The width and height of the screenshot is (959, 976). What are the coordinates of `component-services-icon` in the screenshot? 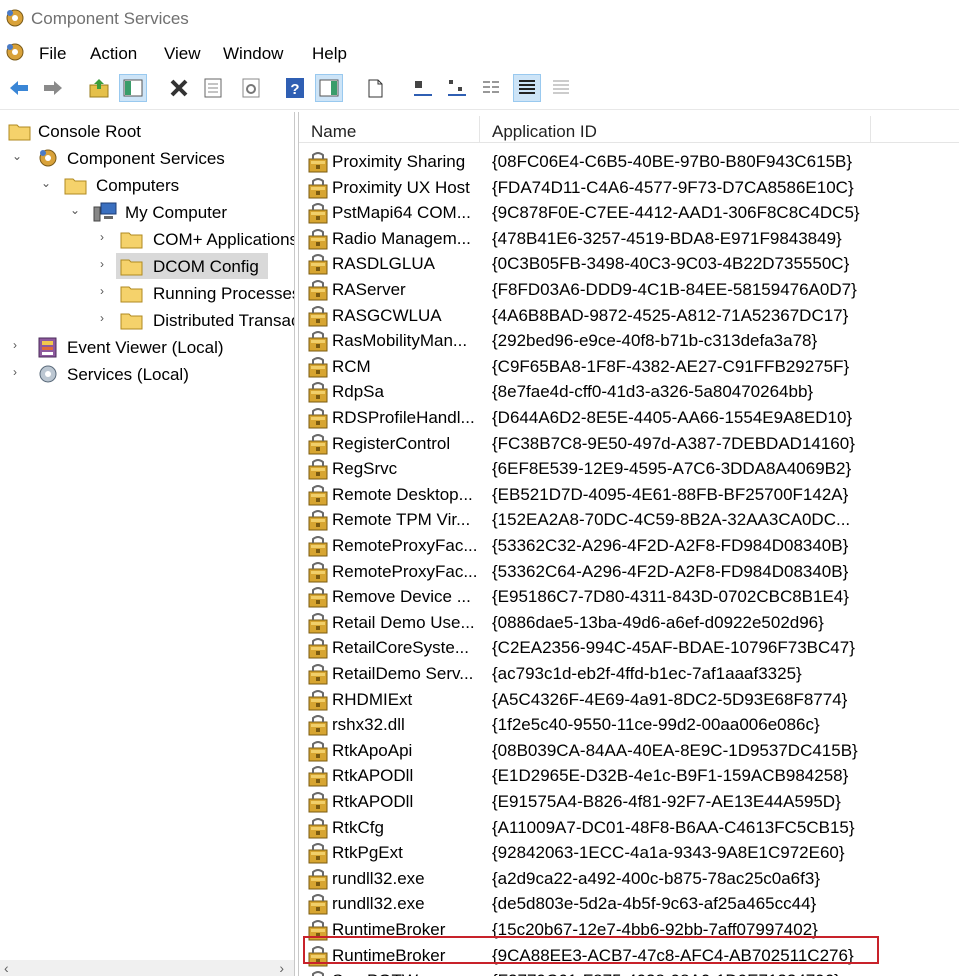 It's located at (15, 20).